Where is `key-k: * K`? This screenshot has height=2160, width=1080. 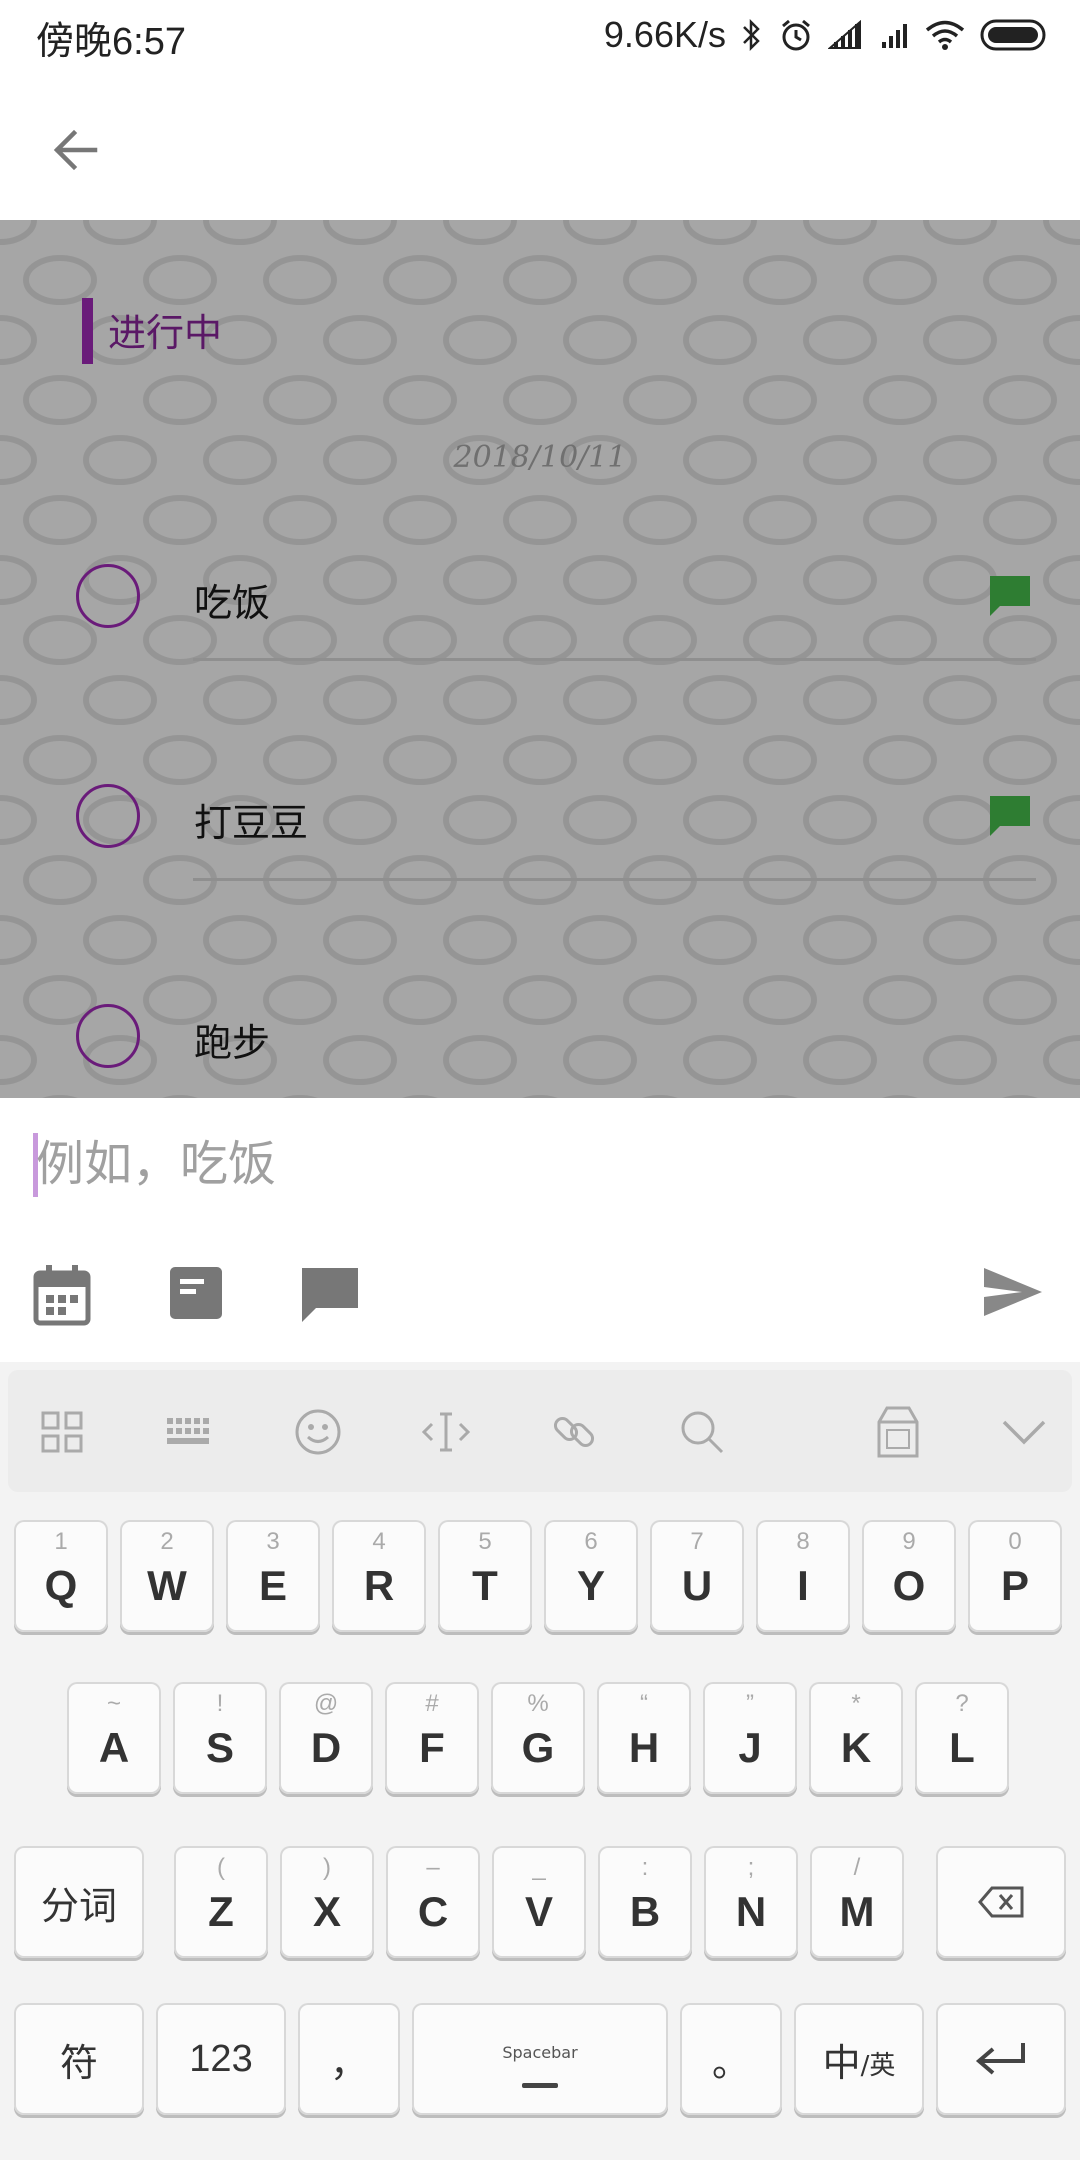
key-k: * K is located at coordinates (856, 1738).